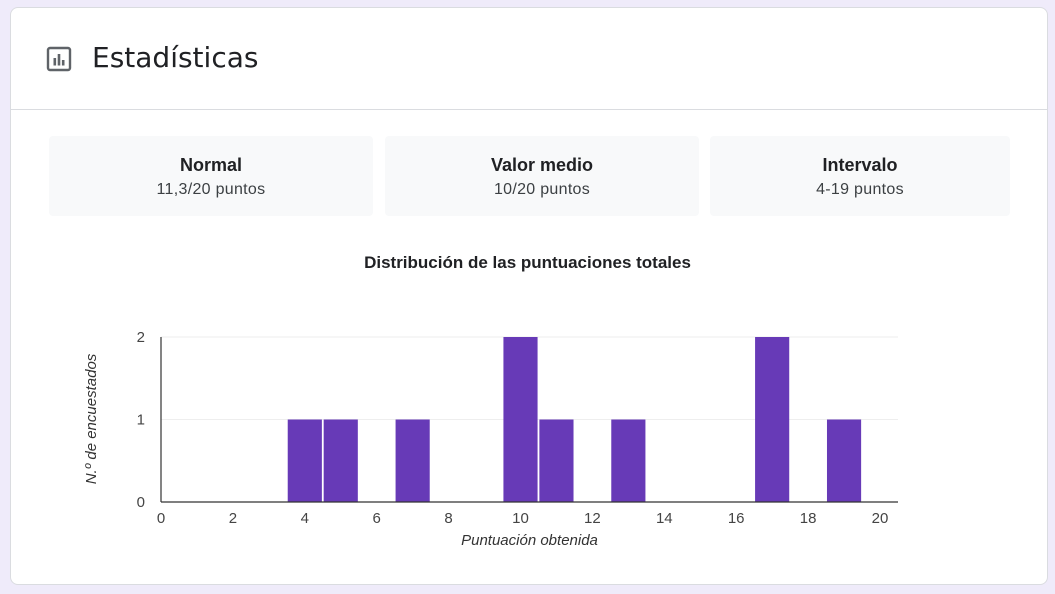 The width and height of the screenshot is (1055, 594). I want to click on x-tick-label: 18, so click(808, 518).